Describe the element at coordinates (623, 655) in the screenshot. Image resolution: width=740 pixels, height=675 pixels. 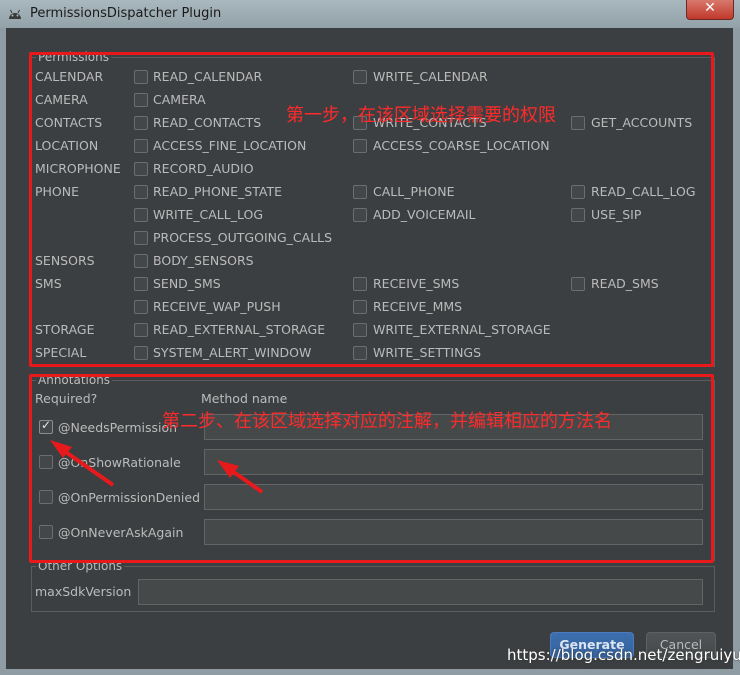
I see `watermark-url: https://blog.csdn.net/zengruiyue` at that location.